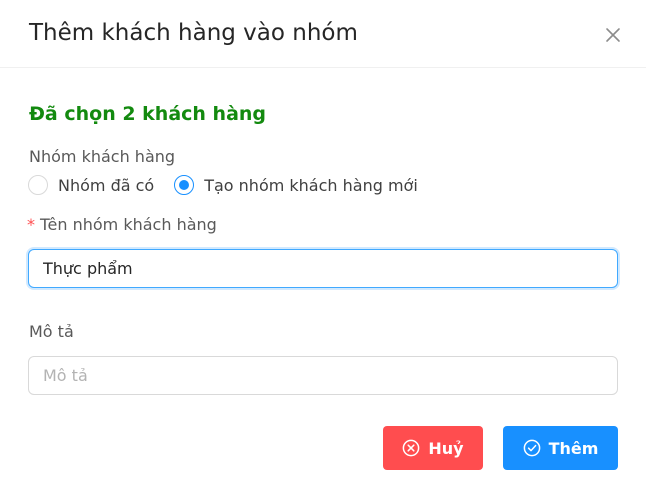 The width and height of the screenshot is (646, 489). What do you see at coordinates (323, 375) in the screenshot?
I see `description-input` at bounding box center [323, 375].